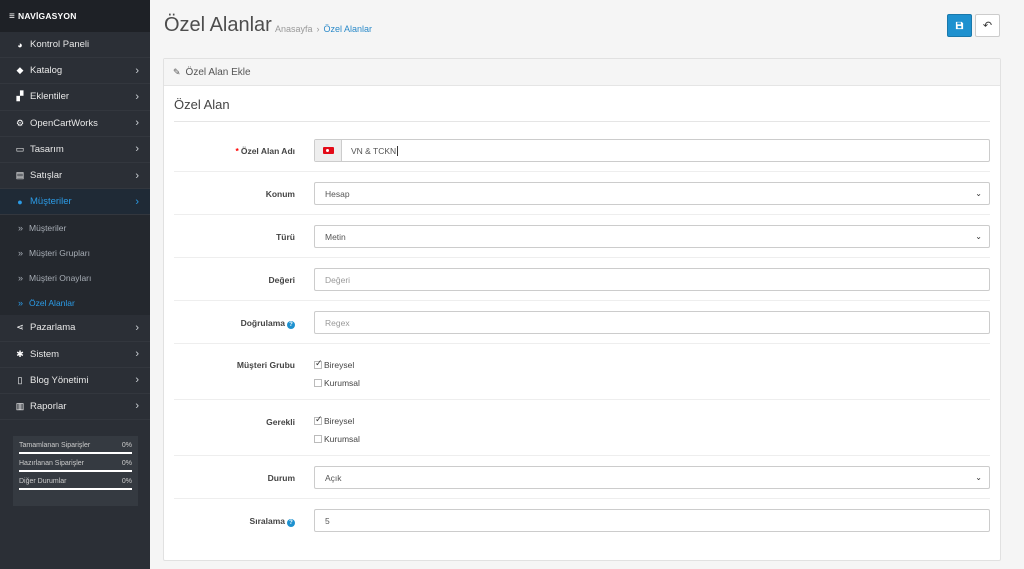 This screenshot has height=569, width=1024. Describe the element at coordinates (337, 383) in the screenshot. I see `checkbox-group-corporate: Kurumsal` at that location.